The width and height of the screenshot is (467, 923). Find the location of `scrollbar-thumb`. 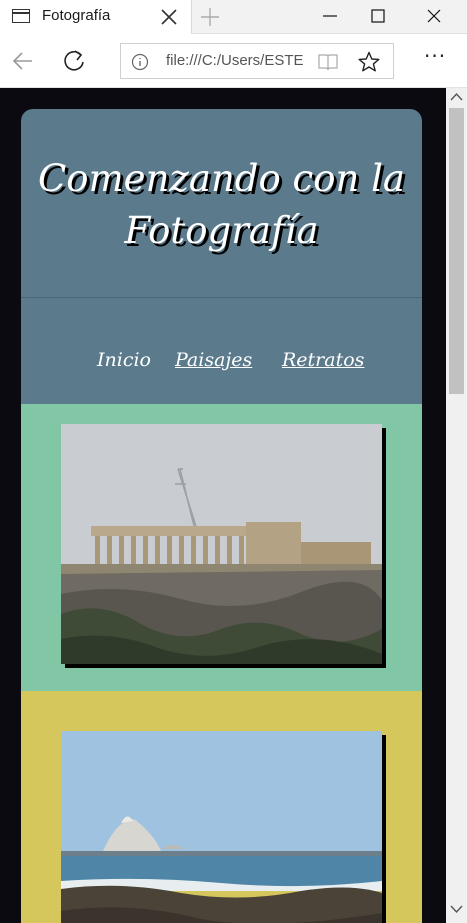

scrollbar-thumb is located at coordinates (456, 251).